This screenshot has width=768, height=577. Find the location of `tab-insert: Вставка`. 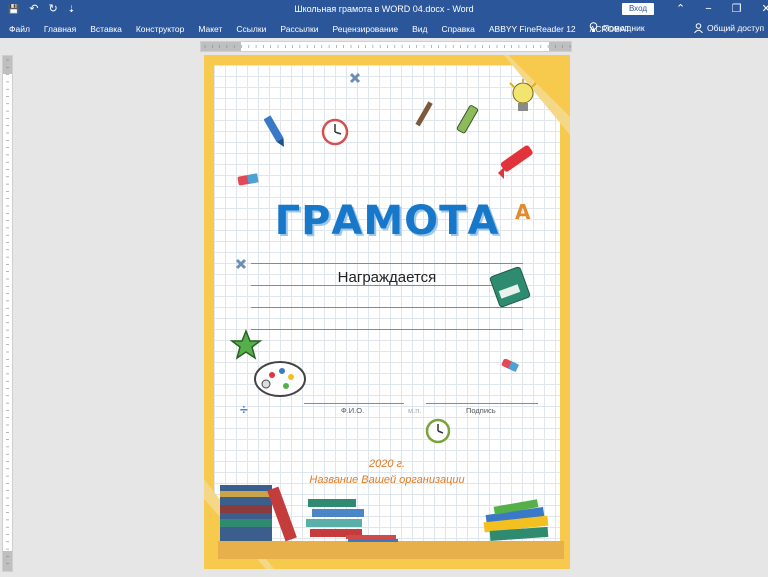

tab-insert: Вставка is located at coordinates (106, 29).